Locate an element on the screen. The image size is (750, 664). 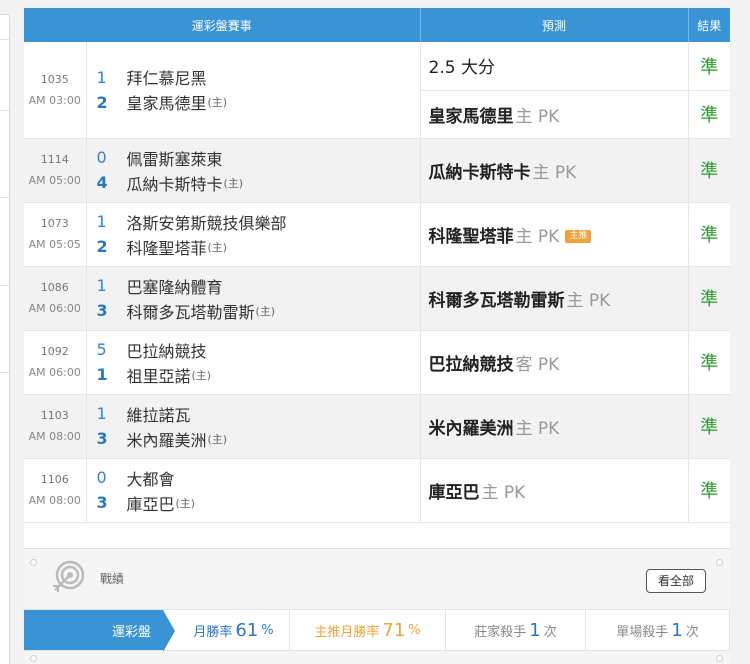
prediction-pick: 巴拉納競技 is located at coordinates (471, 364).